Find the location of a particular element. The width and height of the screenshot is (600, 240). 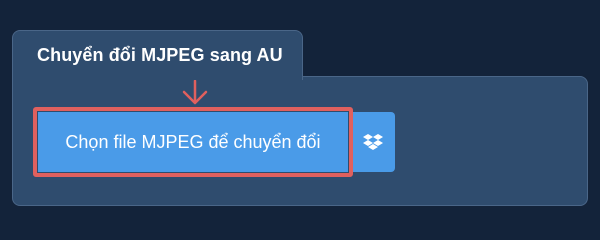

tab-panel-join is located at coordinates (157, 77).